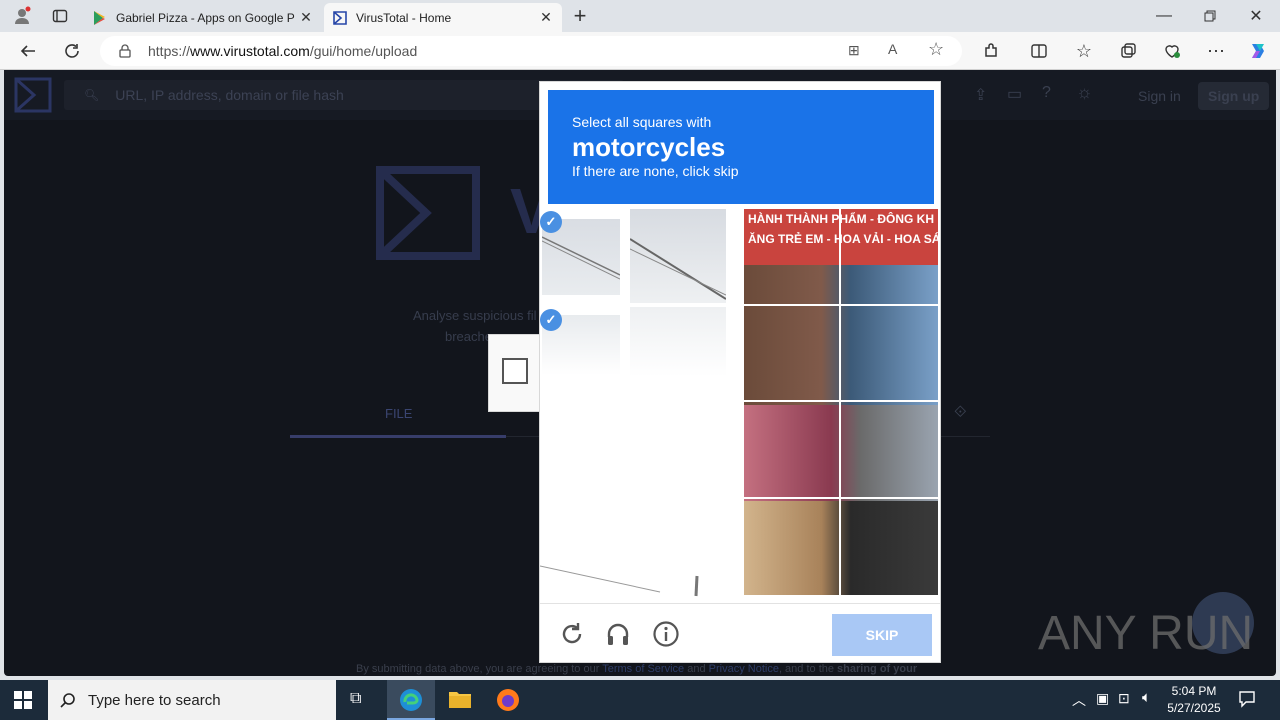 This screenshot has height=720, width=1280. What do you see at coordinates (398, 436) in the screenshot?
I see `file-tab-underline` at bounding box center [398, 436].